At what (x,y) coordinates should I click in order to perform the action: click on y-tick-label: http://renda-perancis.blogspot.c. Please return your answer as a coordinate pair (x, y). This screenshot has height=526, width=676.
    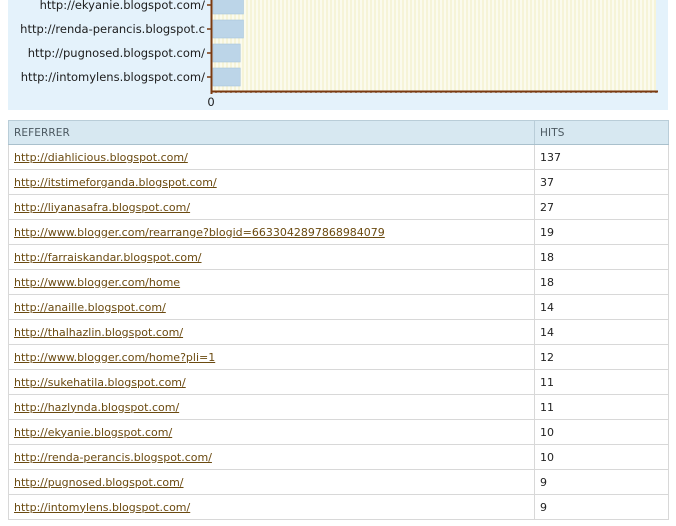
    Looking at the image, I should click on (112, 29).